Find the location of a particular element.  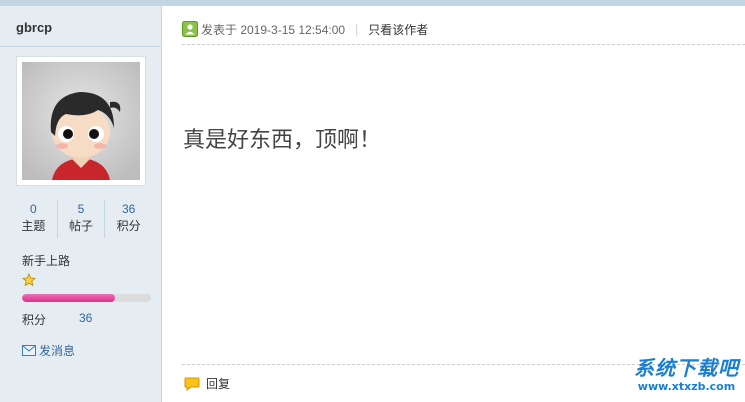

user-online-icon is located at coordinates (190, 29).